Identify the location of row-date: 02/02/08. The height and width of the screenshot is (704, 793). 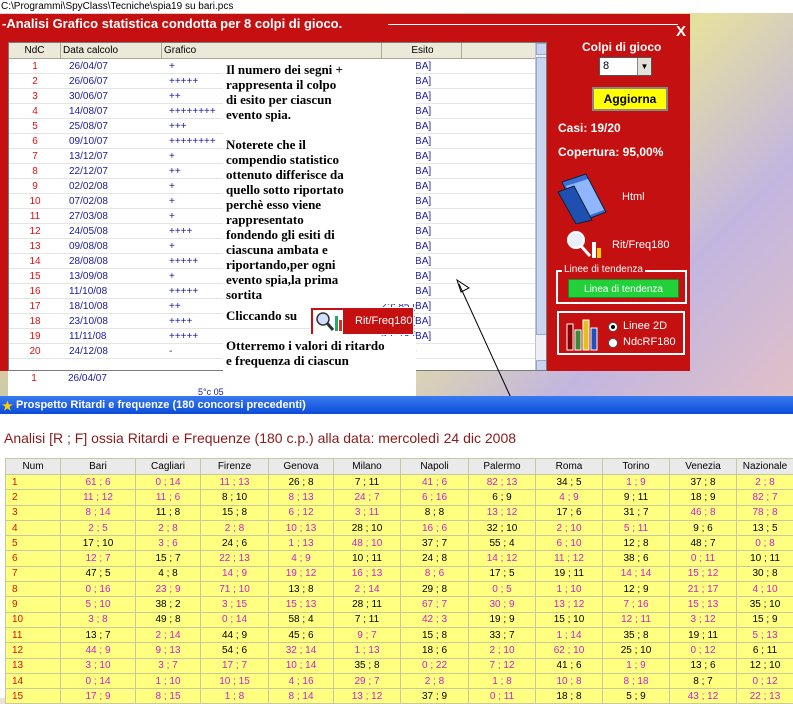
(88, 186).